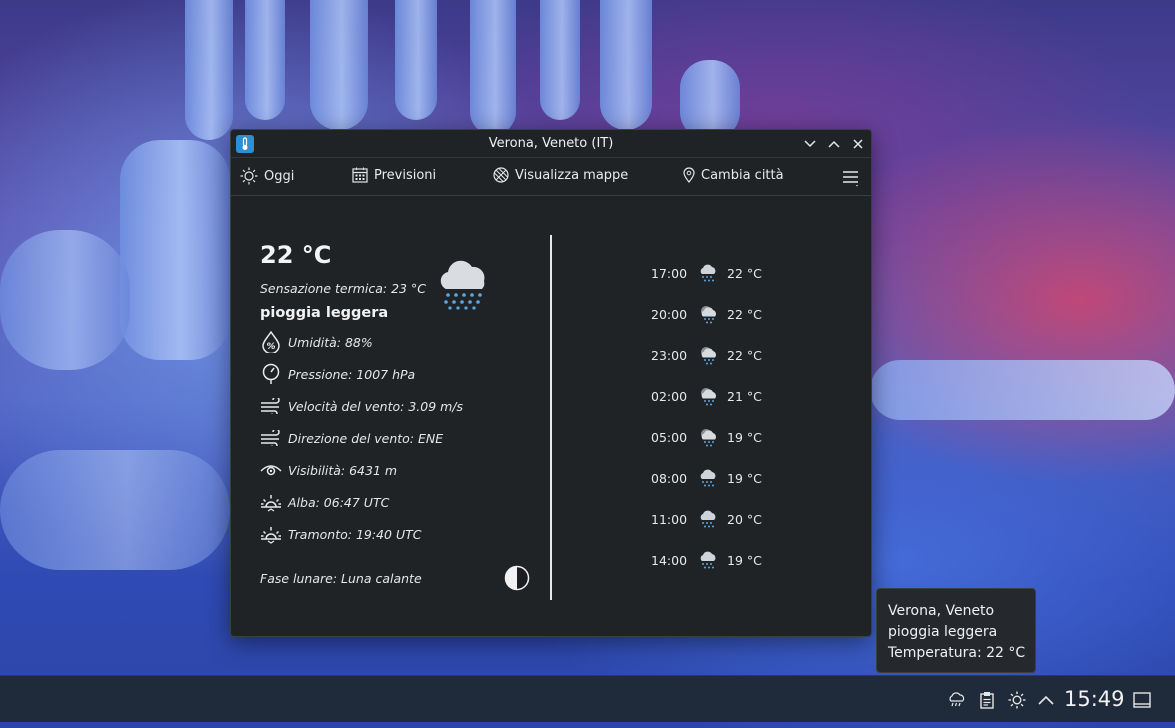 Image resolution: width=1175 pixels, height=728 pixels. I want to click on wind-speed-icon, so click(271, 406).